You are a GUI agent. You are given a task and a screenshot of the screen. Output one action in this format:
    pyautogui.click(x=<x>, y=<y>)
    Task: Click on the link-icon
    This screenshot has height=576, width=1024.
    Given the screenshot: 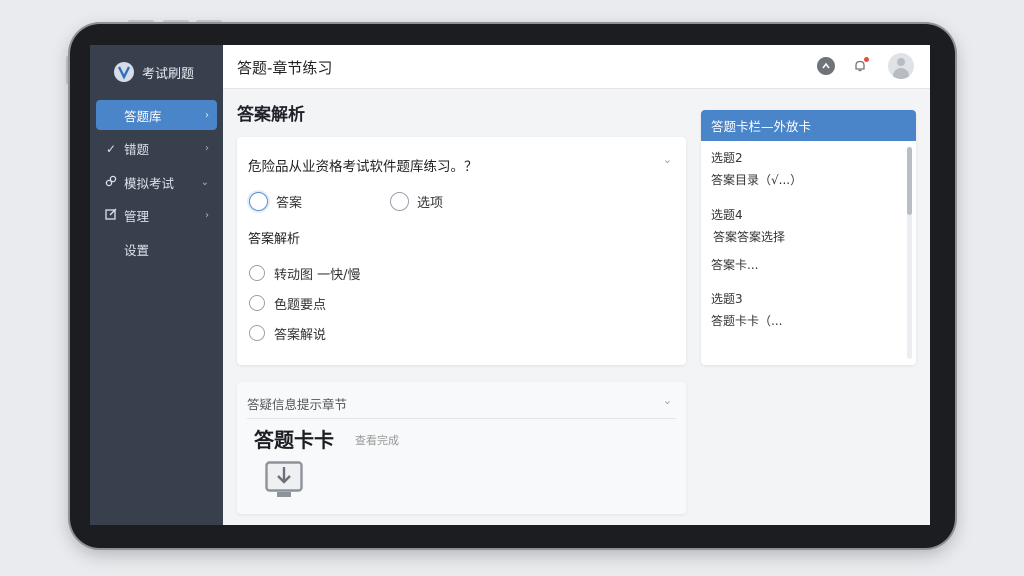 What is the action you would take?
    pyautogui.click(x=111, y=182)
    